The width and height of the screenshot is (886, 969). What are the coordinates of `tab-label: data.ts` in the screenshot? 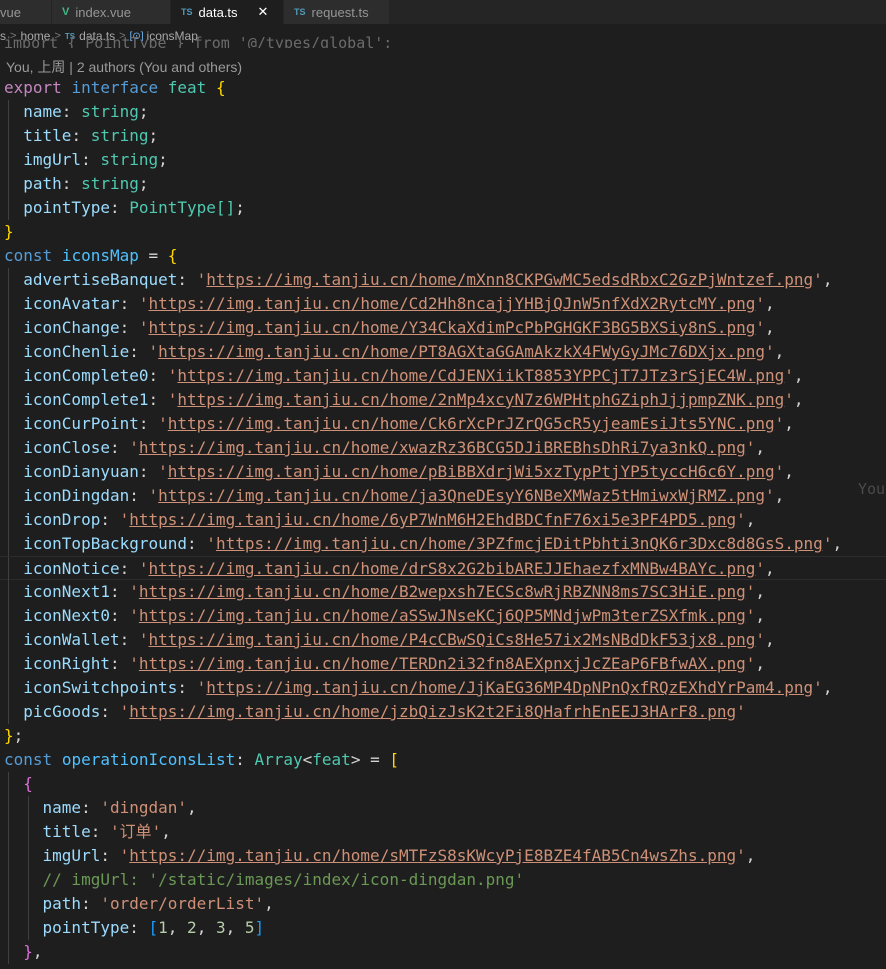 It's located at (218, 12).